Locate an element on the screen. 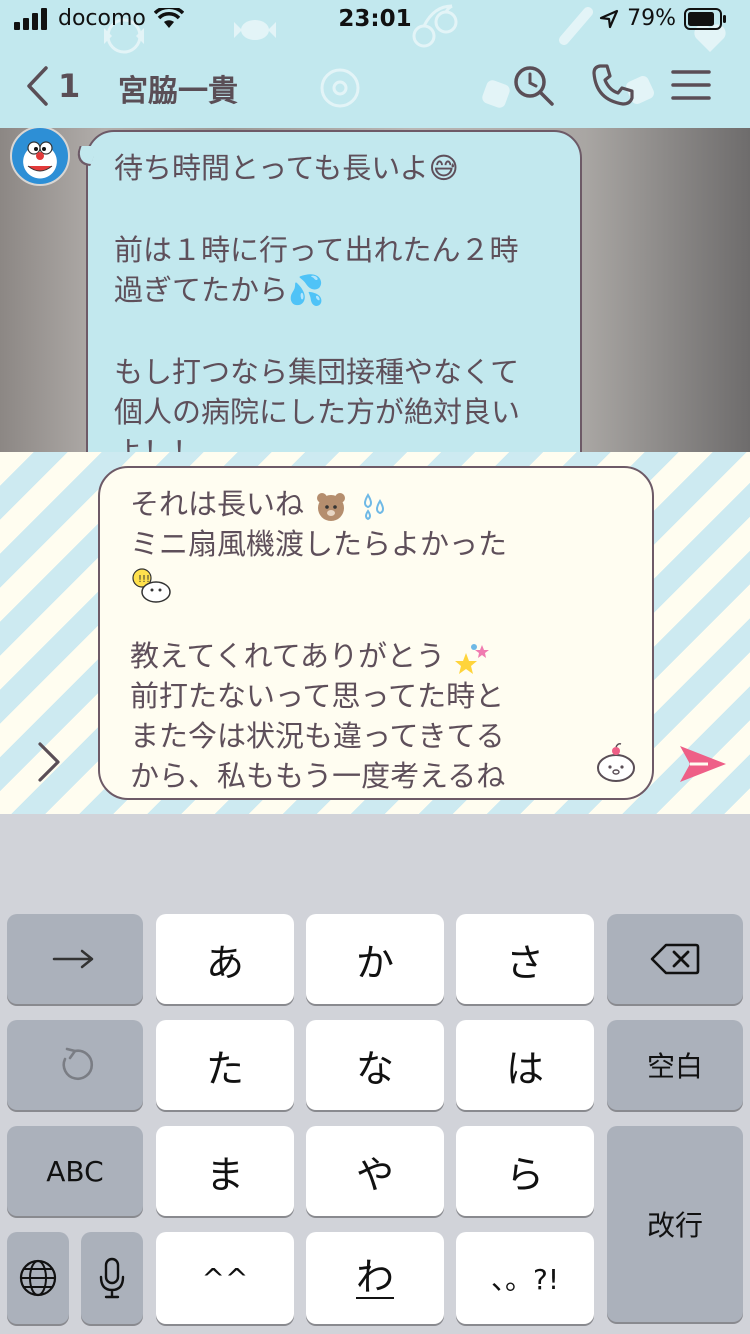  sweat-drops-emoji-icon is located at coordinates (374, 507).